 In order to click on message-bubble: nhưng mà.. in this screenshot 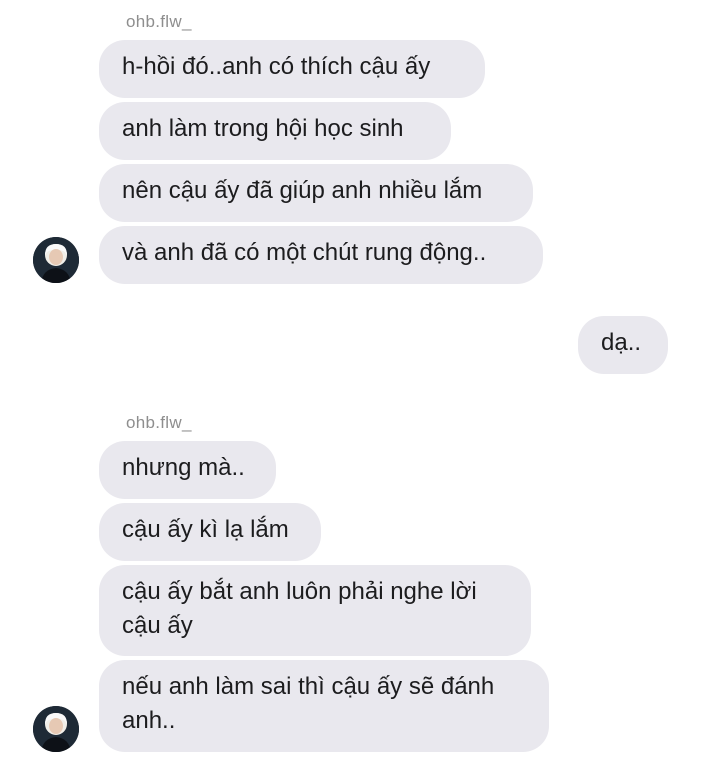, I will do `click(187, 470)`.